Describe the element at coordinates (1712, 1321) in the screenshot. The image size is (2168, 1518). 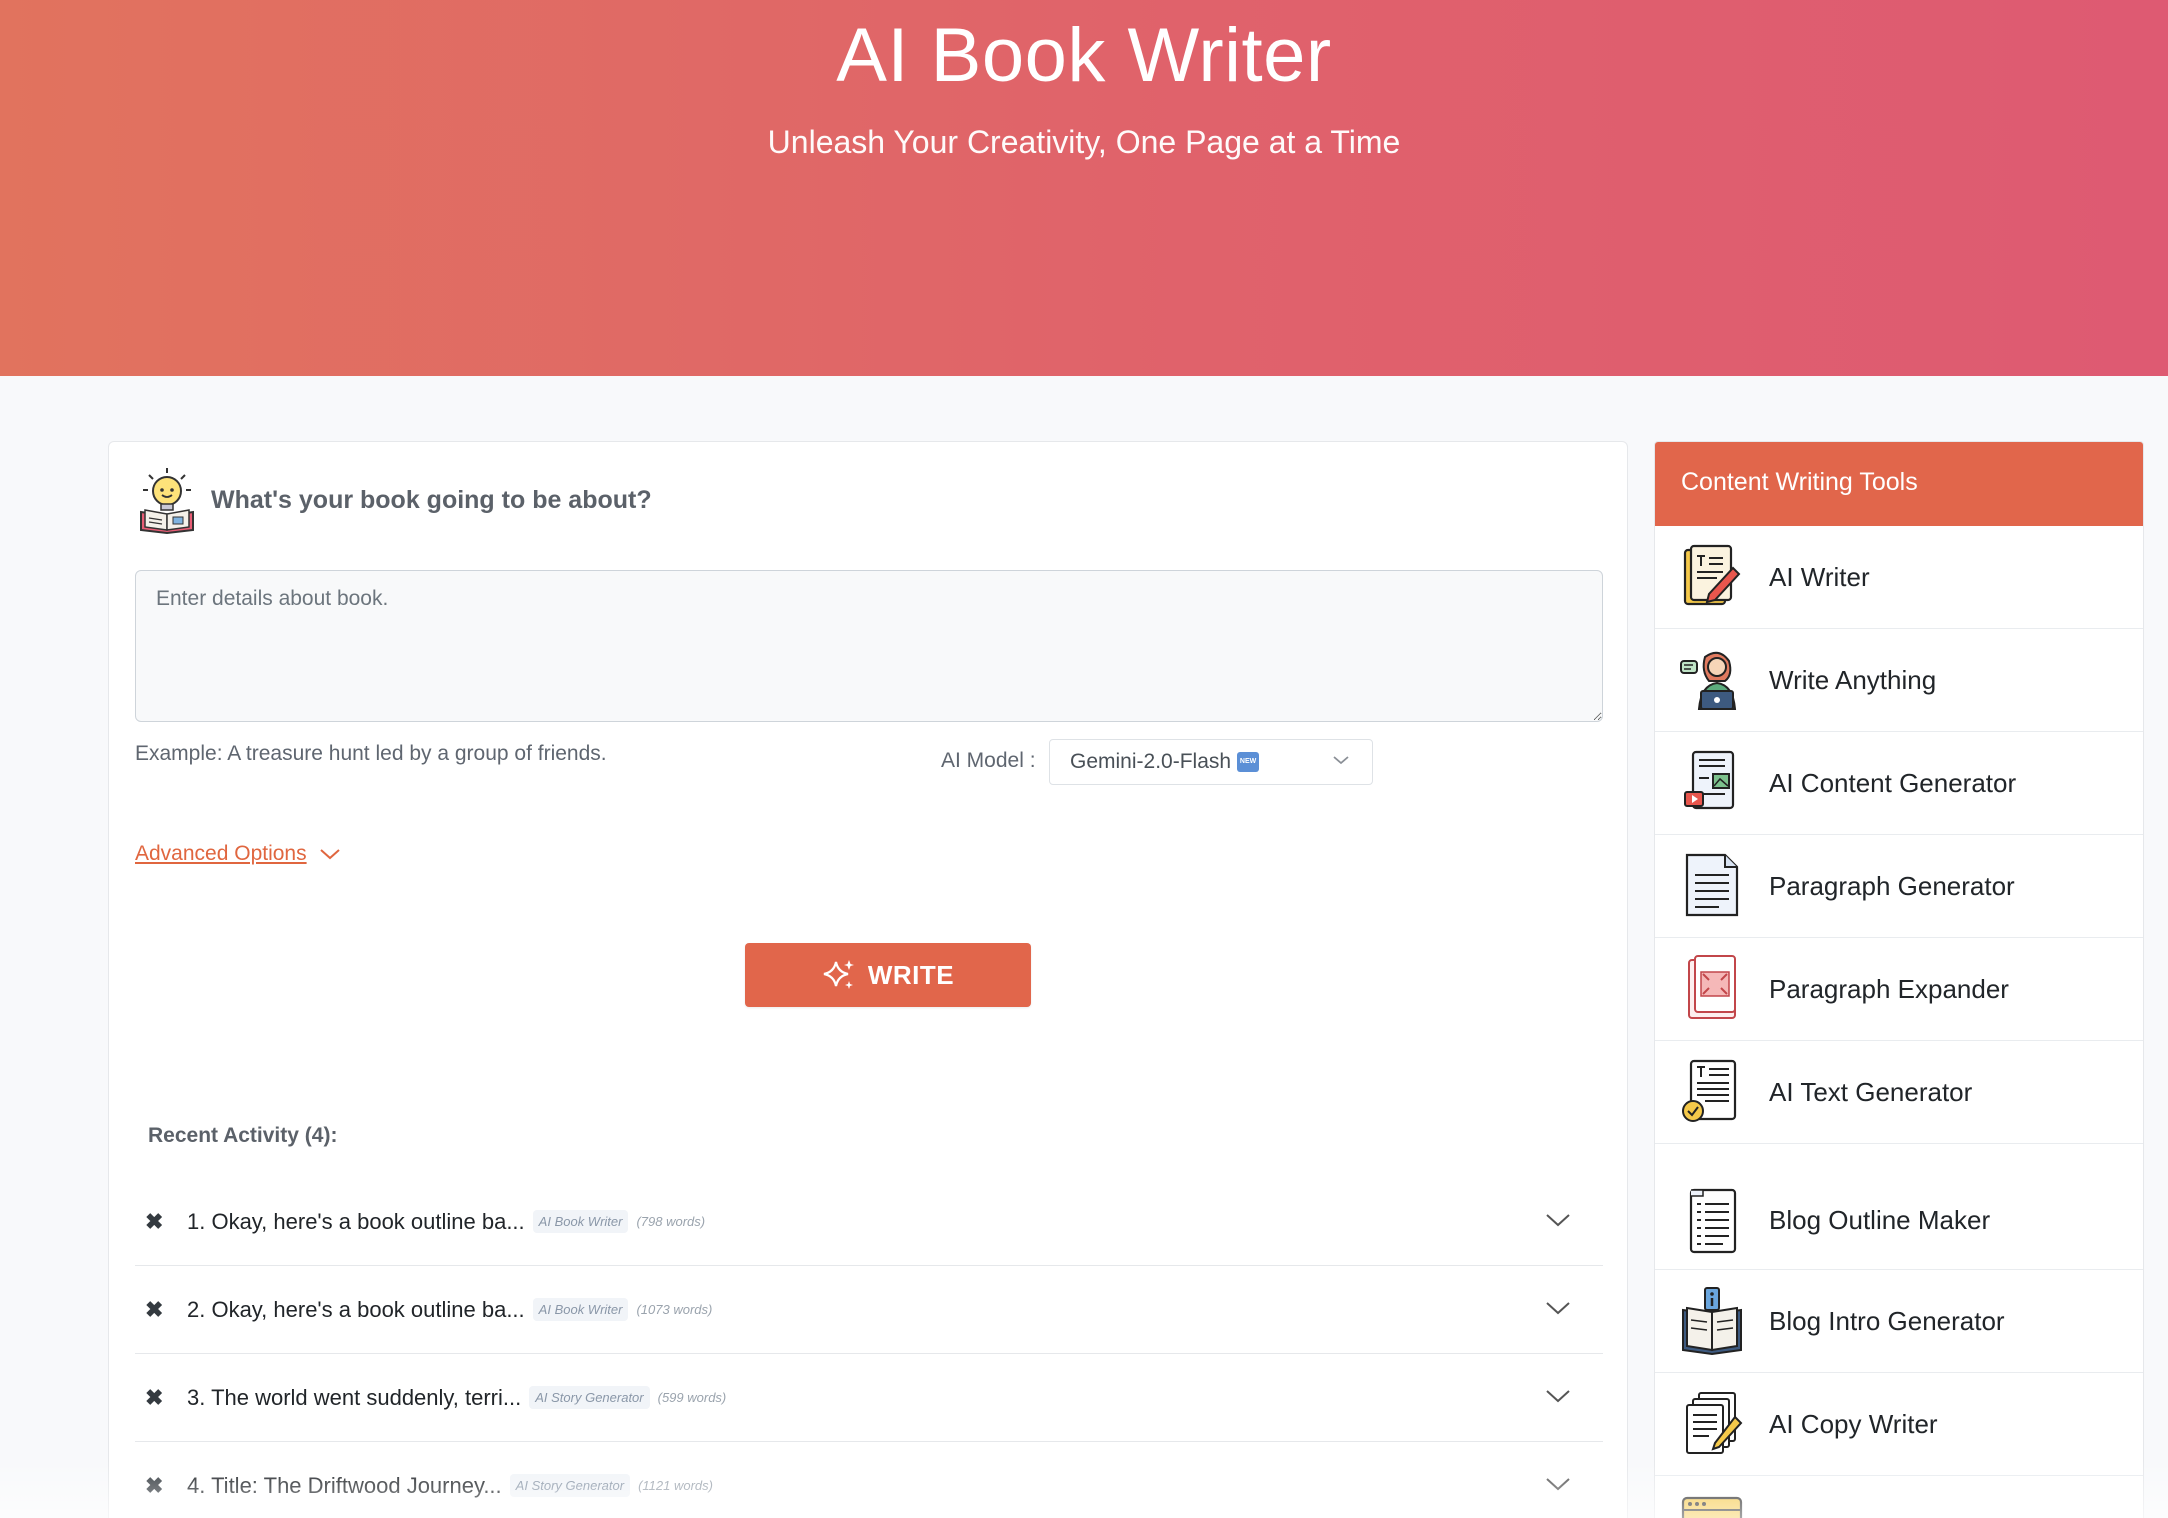
I see `open-book-info-icon` at that location.